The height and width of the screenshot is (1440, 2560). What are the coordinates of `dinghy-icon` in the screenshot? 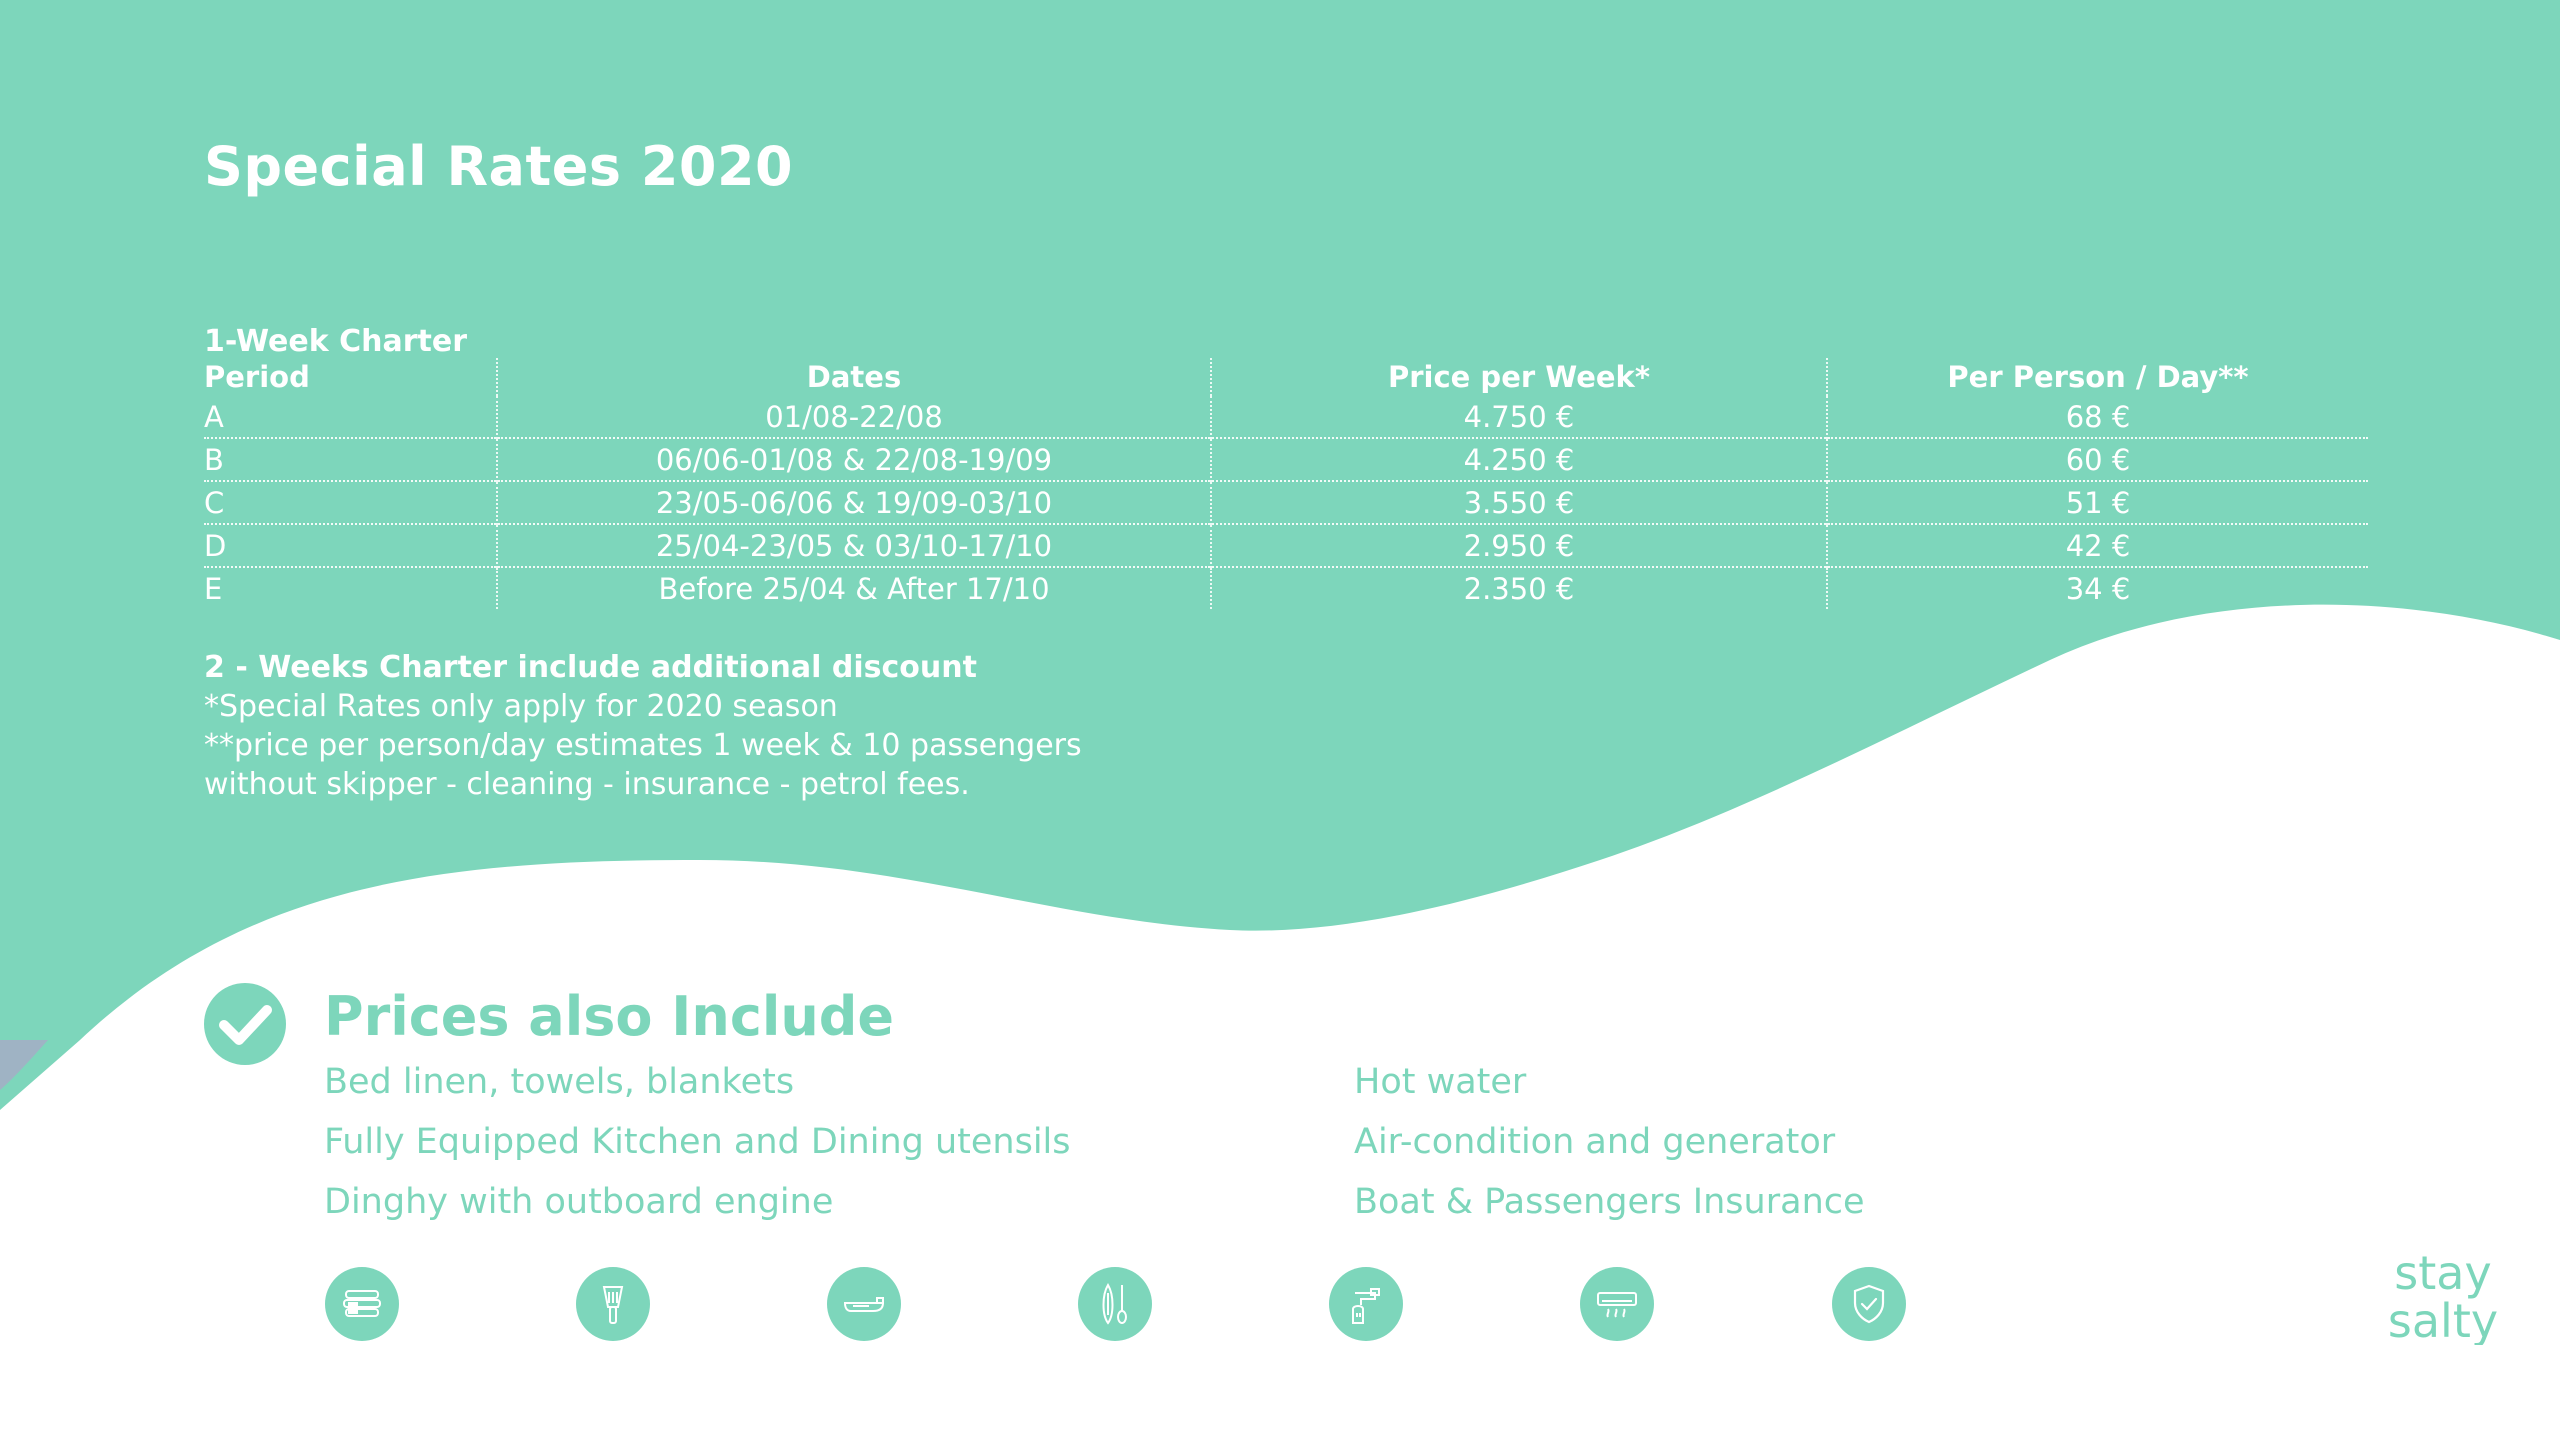 It's located at (864, 1304).